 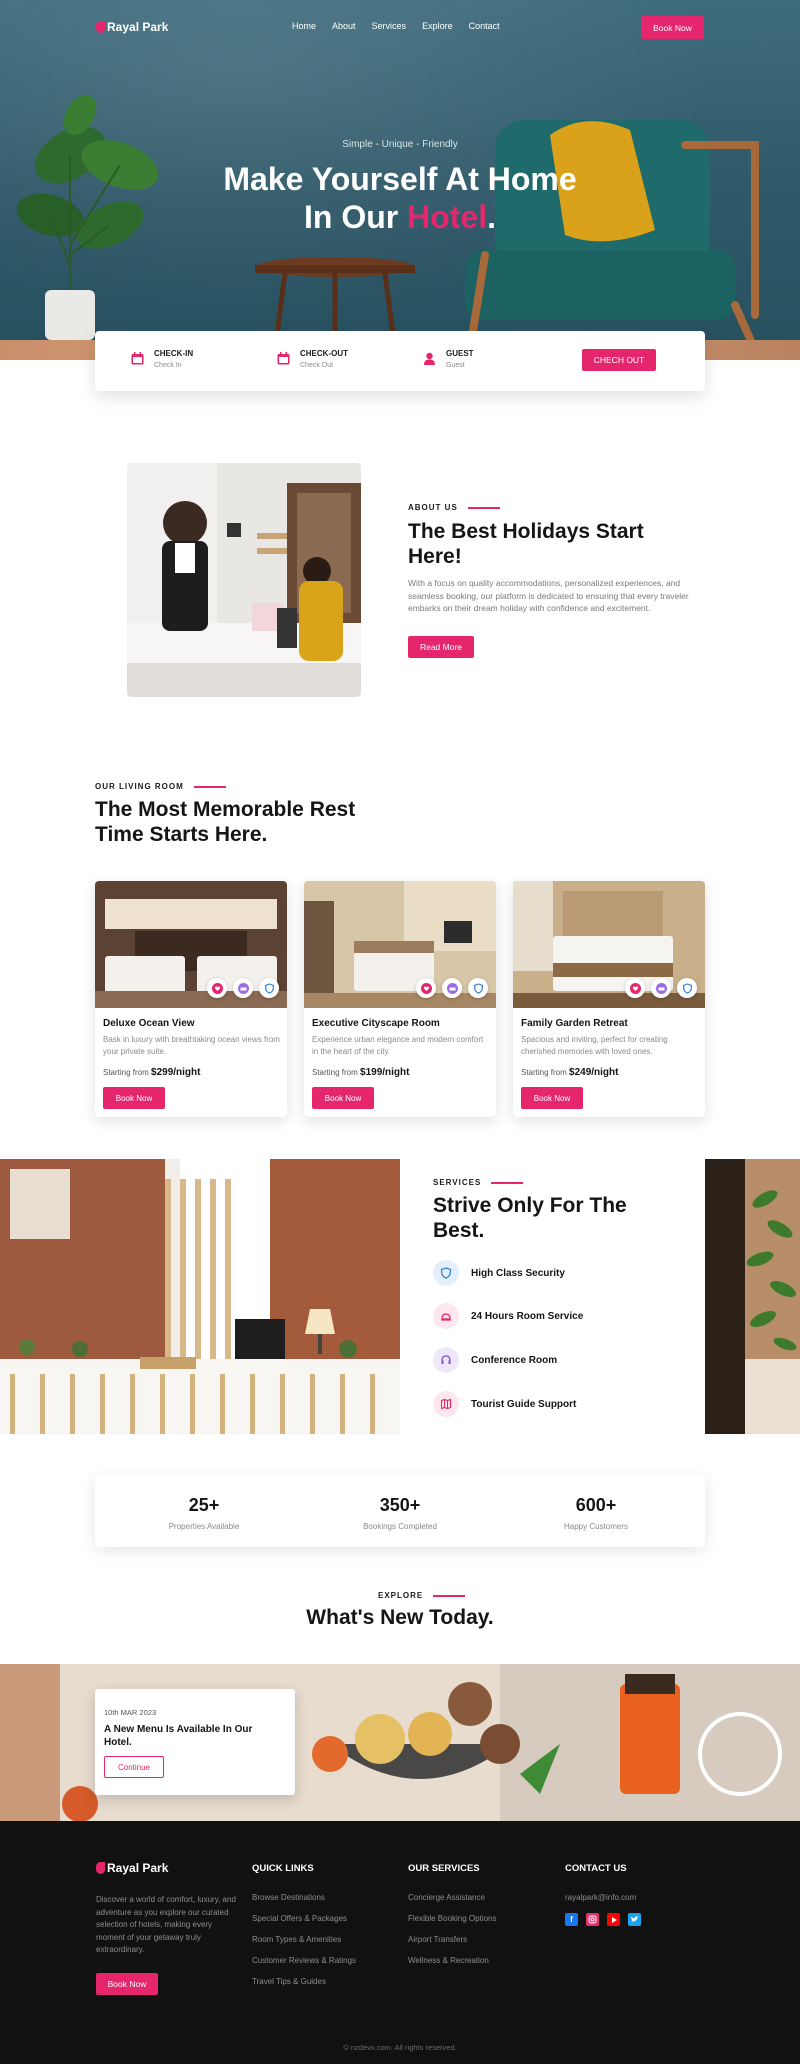 I want to click on checkin-label: CHECK-IN, so click(x=174, y=353).